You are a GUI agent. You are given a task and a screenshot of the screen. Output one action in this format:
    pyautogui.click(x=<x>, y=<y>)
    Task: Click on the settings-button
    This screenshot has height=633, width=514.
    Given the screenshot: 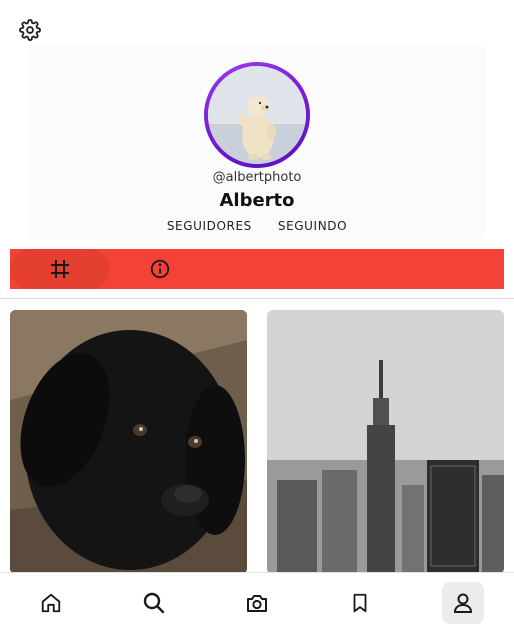 What is the action you would take?
    pyautogui.click(x=30, y=30)
    